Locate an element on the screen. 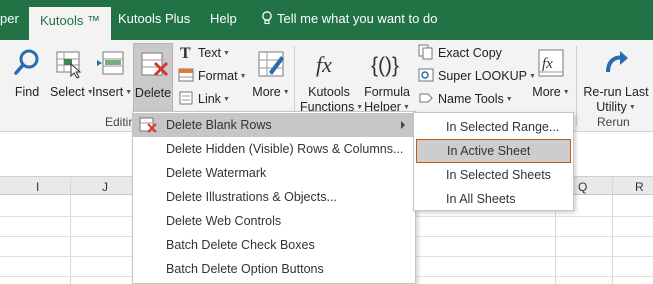  super-lookup-button: Super LOOKUP ▼ is located at coordinates (477, 75).